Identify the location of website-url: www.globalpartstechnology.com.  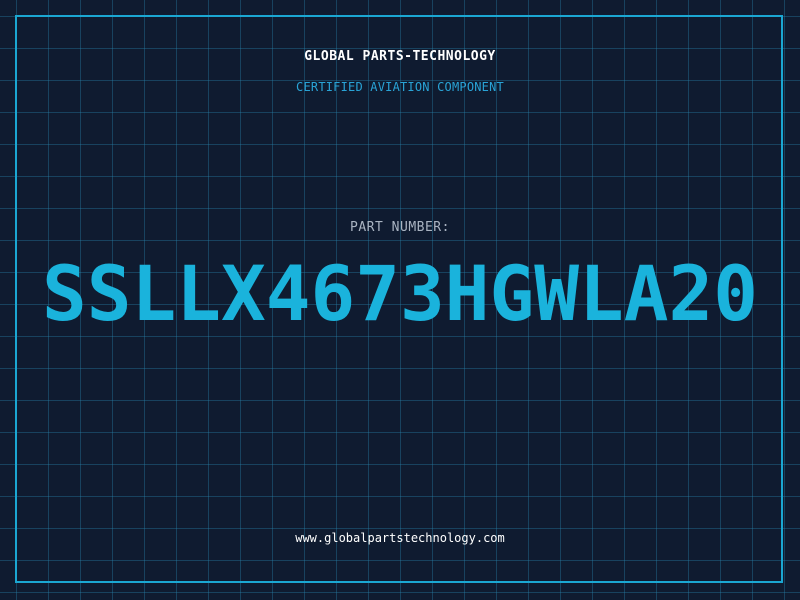
(400, 538).